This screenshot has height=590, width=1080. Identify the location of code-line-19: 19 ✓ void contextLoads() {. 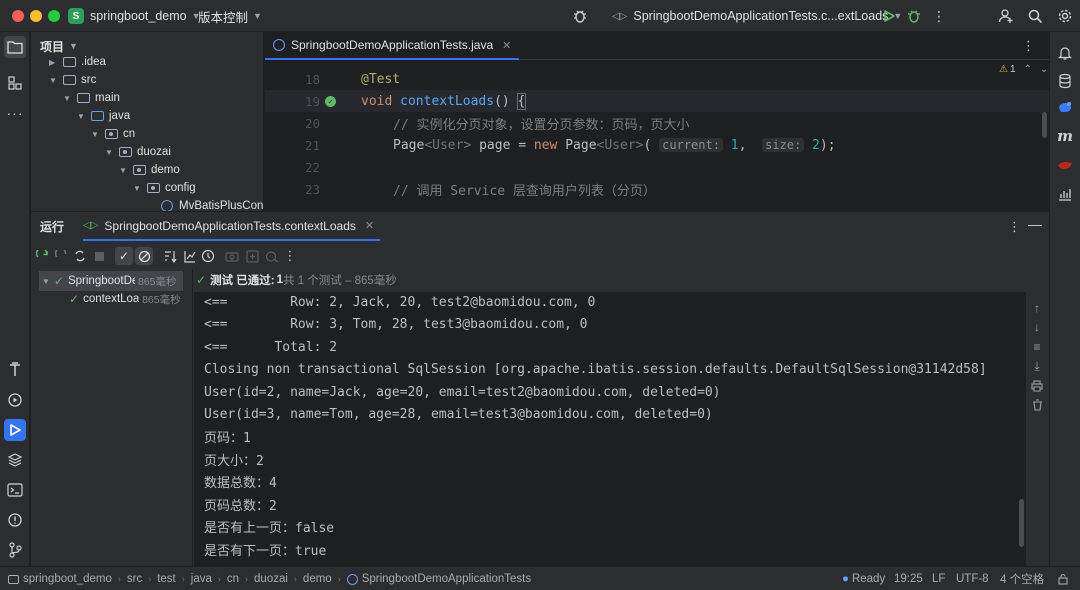
(657, 101).